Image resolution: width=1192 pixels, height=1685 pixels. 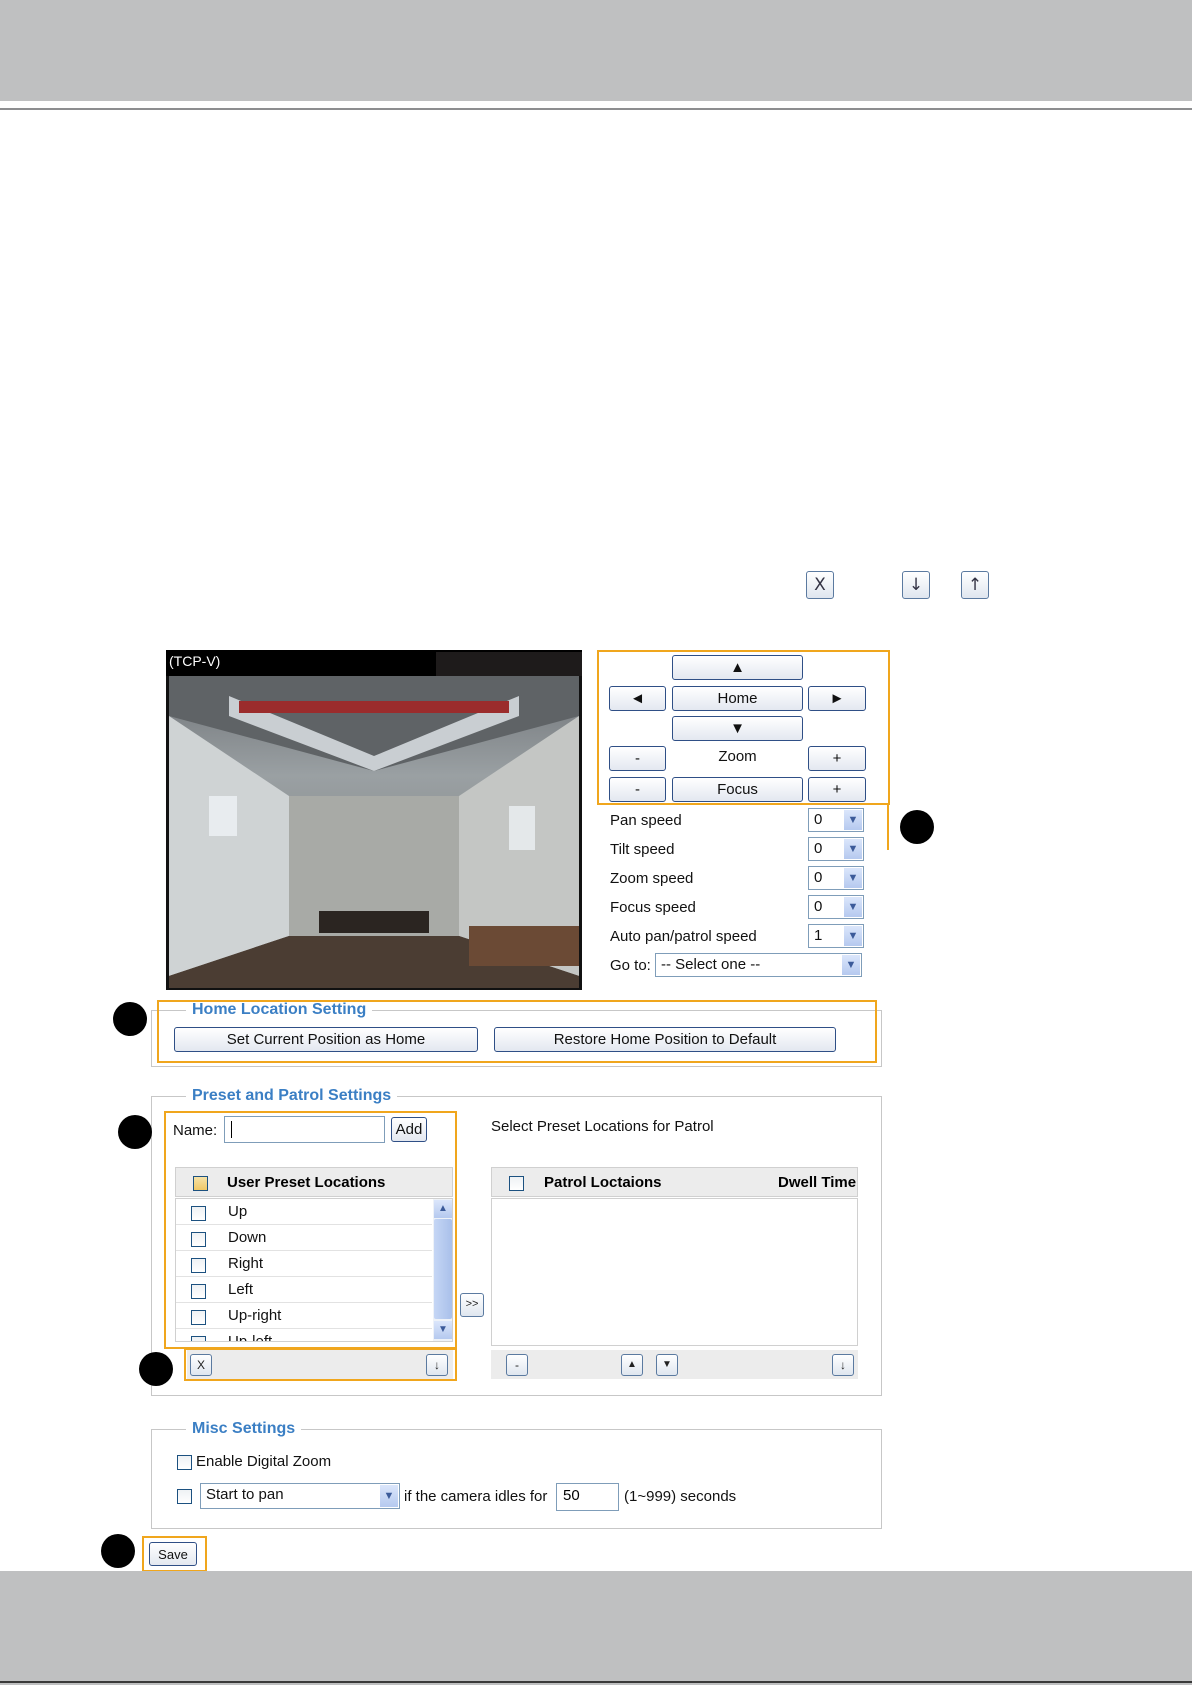 What do you see at coordinates (517, 1365) in the screenshot?
I see `remove-patrol-button: -` at bounding box center [517, 1365].